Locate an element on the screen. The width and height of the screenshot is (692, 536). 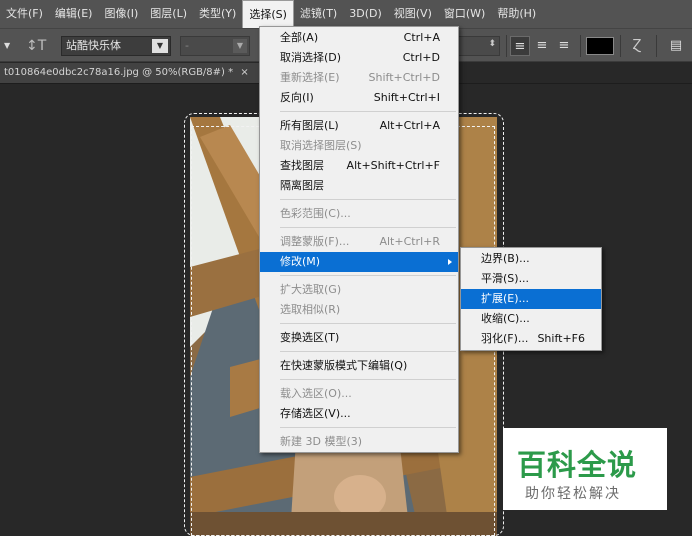
stepper-icon: ⬍ is located at coordinates (492, 44).